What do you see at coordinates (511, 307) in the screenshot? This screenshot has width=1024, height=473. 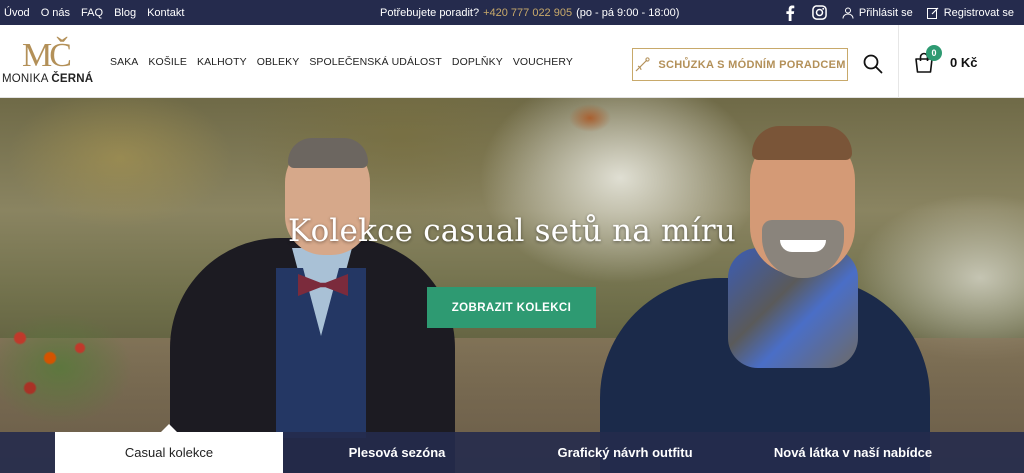 I see `show-collection-button: ZOBRAZIT KOLEKCI` at bounding box center [511, 307].